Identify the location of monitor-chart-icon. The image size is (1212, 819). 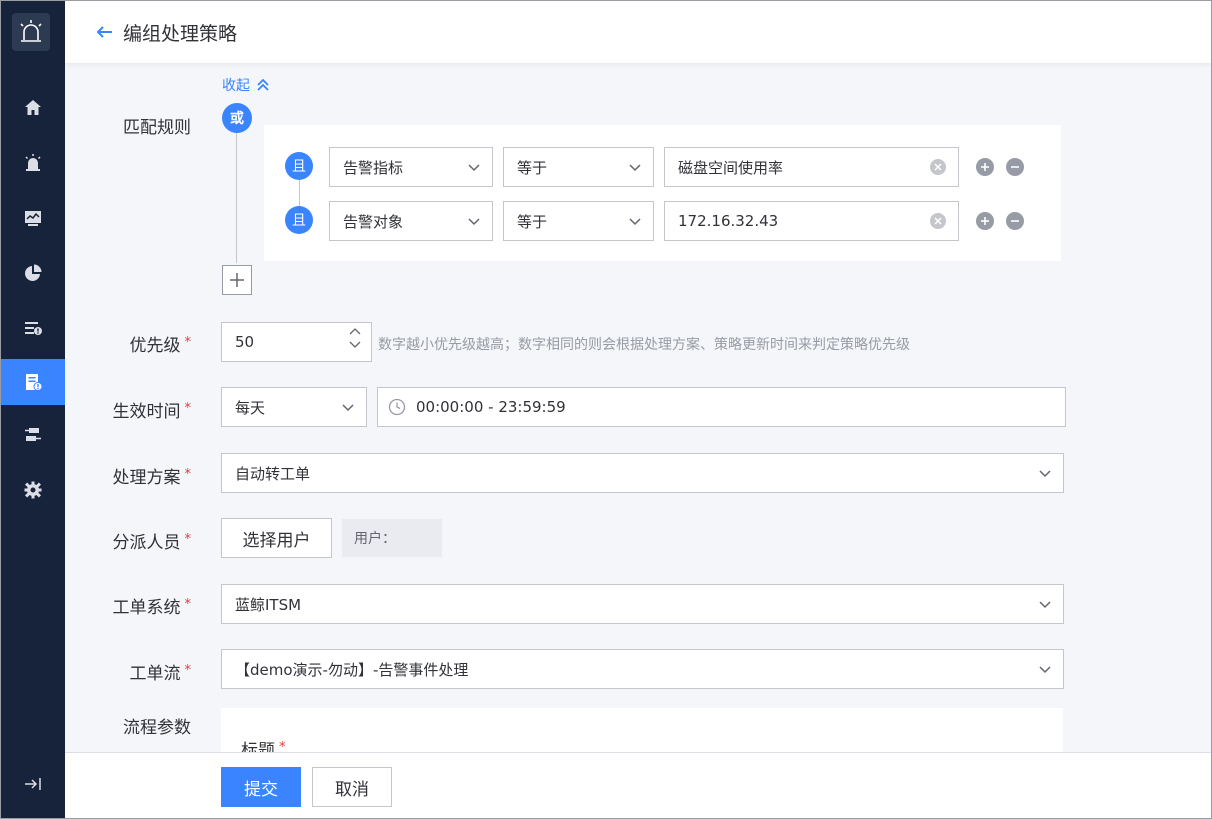
(33, 218).